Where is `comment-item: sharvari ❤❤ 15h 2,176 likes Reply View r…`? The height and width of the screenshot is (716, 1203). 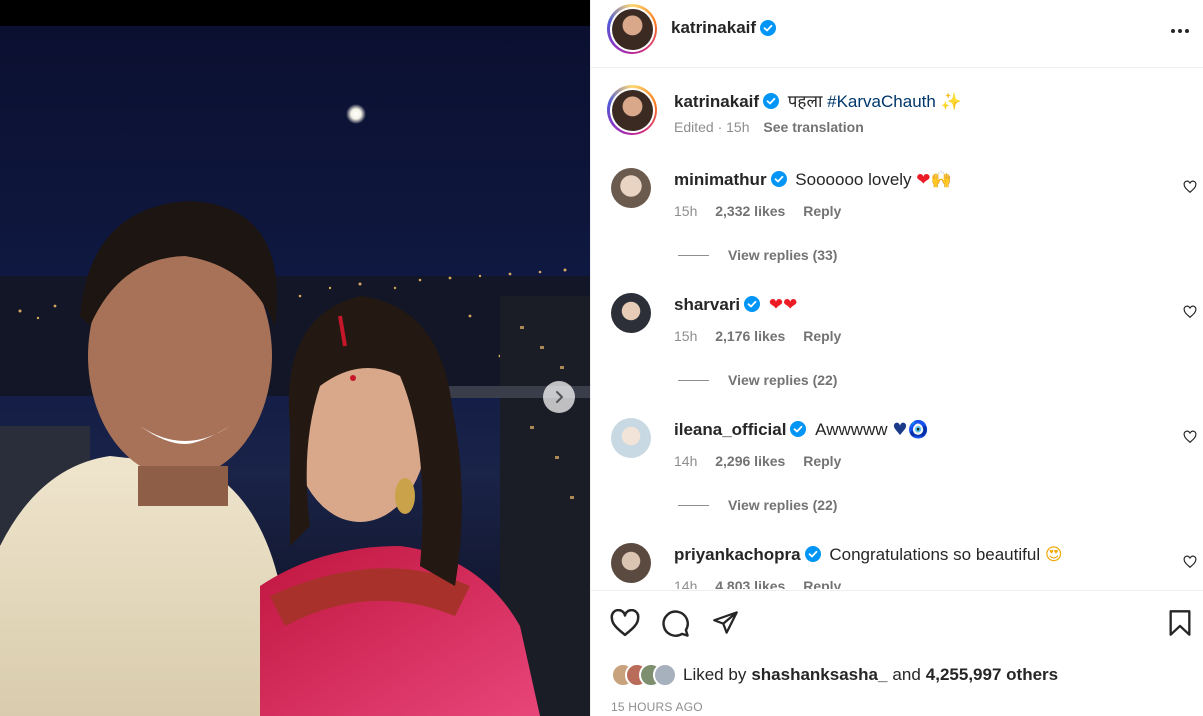
comment-item: sharvari ❤❤ 15h 2,176 likes Reply View r… is located at coordinates (905, 353).